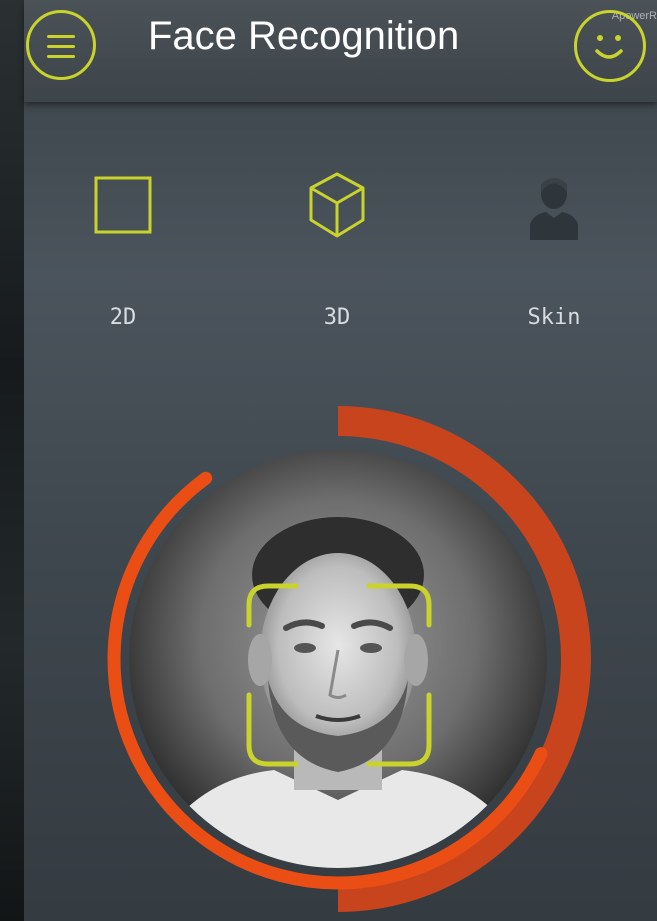 Image resolution: width=657 pixels, height=921 pixels. I want to click on person-icon, so click(554, 209).